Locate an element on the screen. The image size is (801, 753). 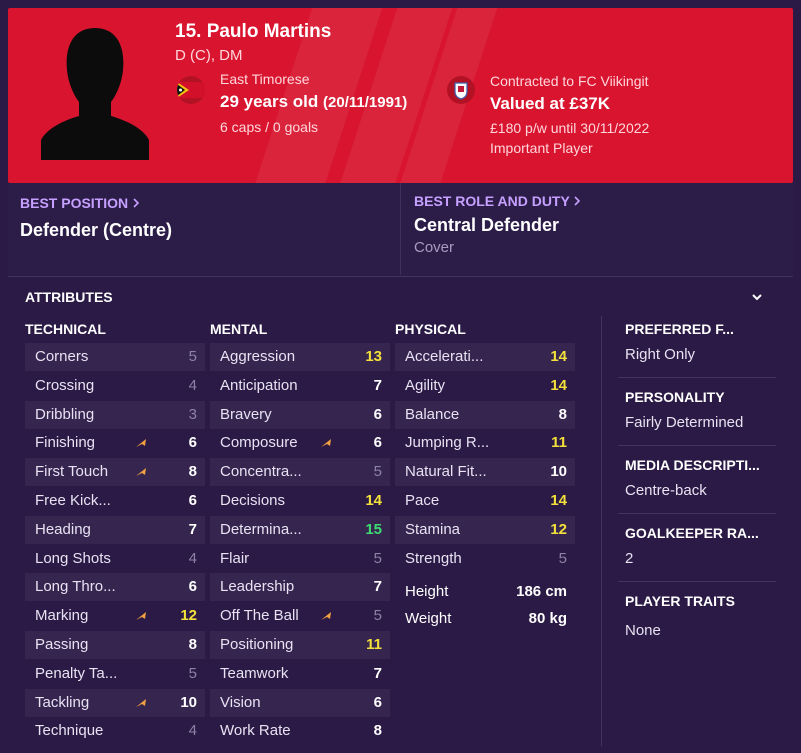
attribute-label: Teamwork is located at coordinates (254, 673).